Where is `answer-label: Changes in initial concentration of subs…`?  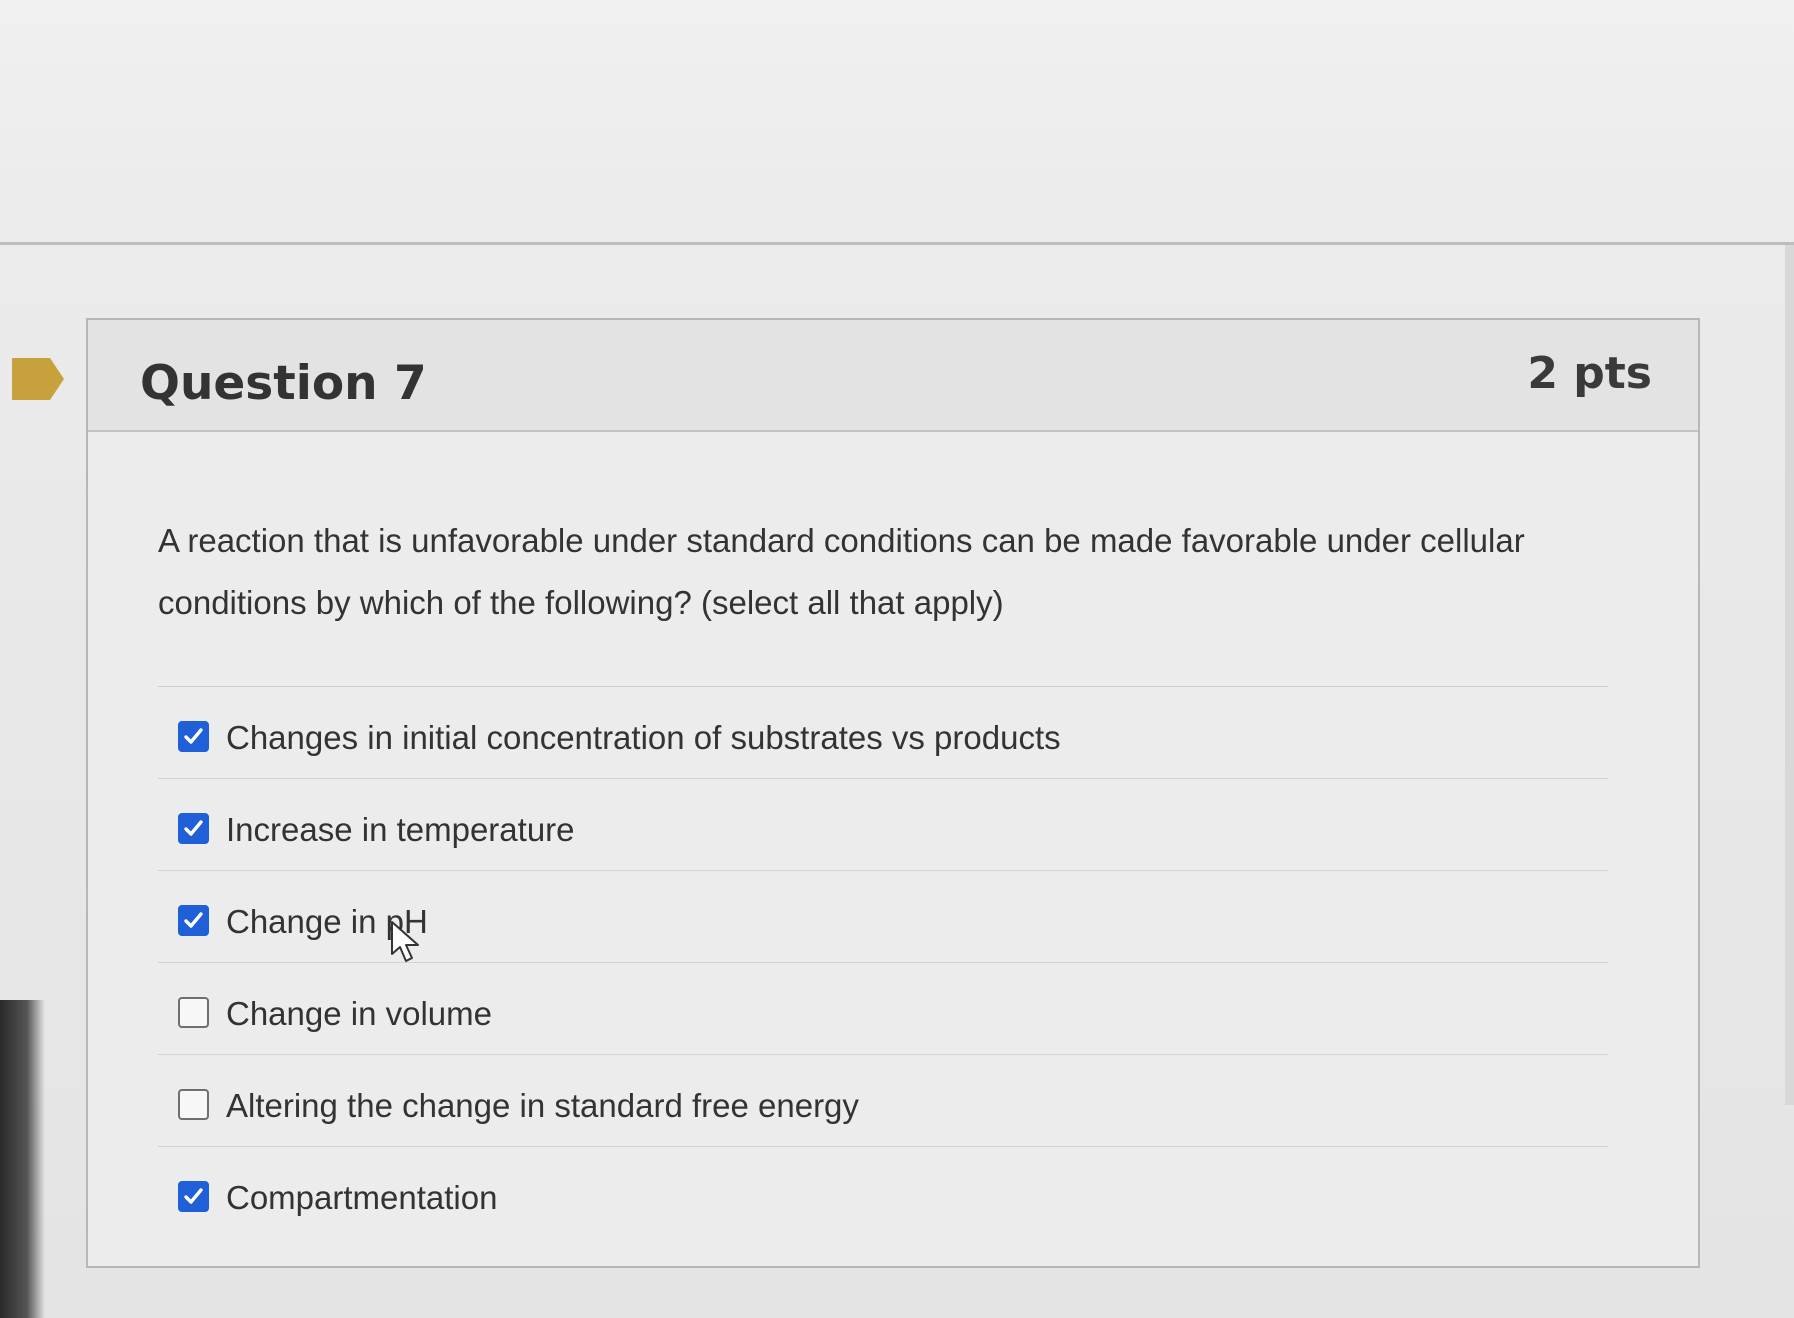
answer-label: Changes in initial concentration of subs… is located at coordinates (643, 738).